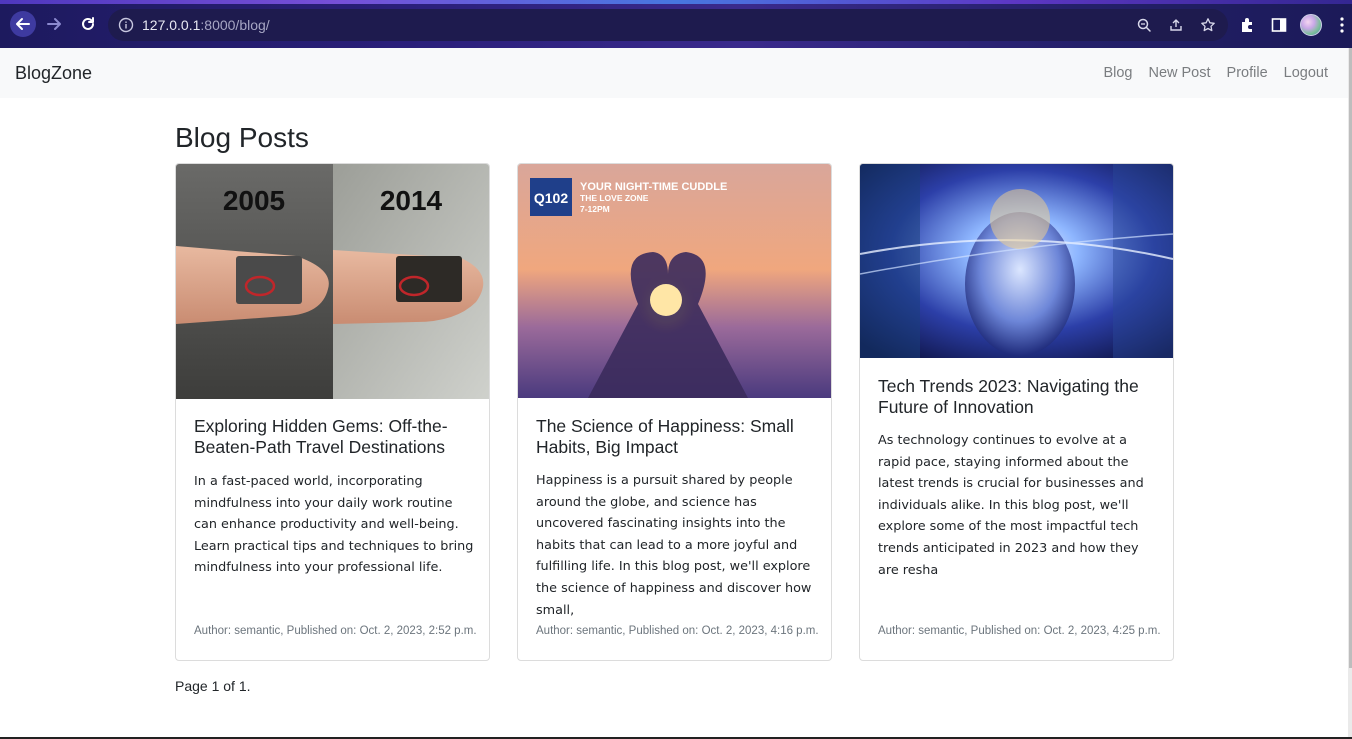 This screenshot has width=1352, height=739. Describe the element at coordinates (1279, 25) in the screenshot. I see `side-panel-icon` at that location.